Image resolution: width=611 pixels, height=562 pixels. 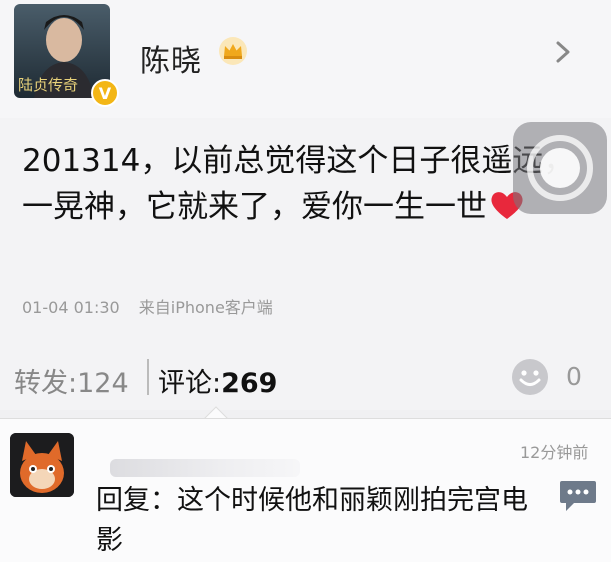 What do you see at coordinates (171, 58) in the screenshot?
I see `author-name: 陈晓` at bounding box center [171, 58].